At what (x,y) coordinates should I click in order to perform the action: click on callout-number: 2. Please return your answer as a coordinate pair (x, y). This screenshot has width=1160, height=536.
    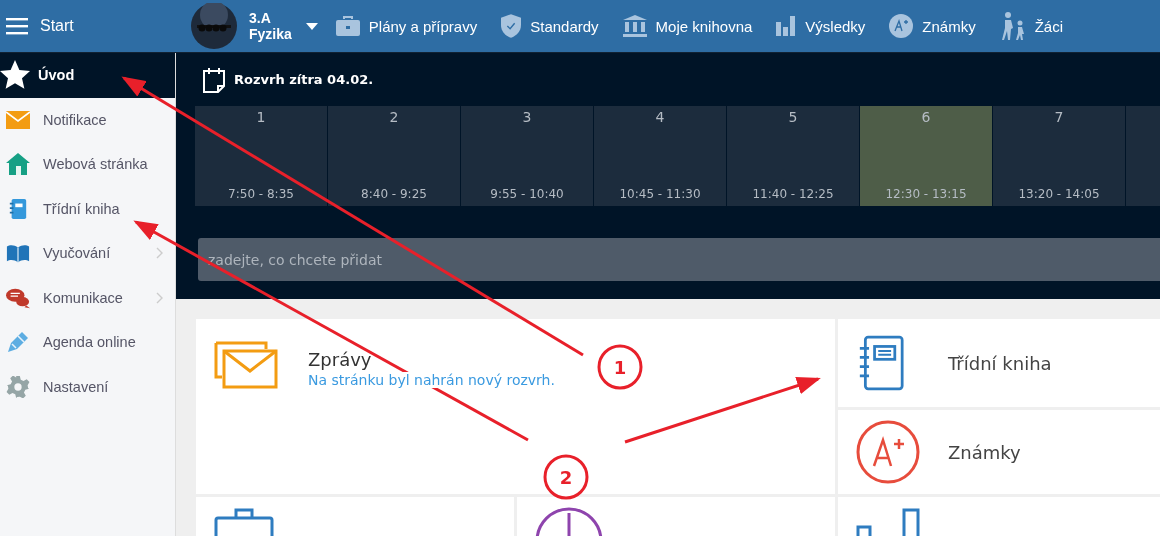
    Looking at the image, I should click on (566, 477).